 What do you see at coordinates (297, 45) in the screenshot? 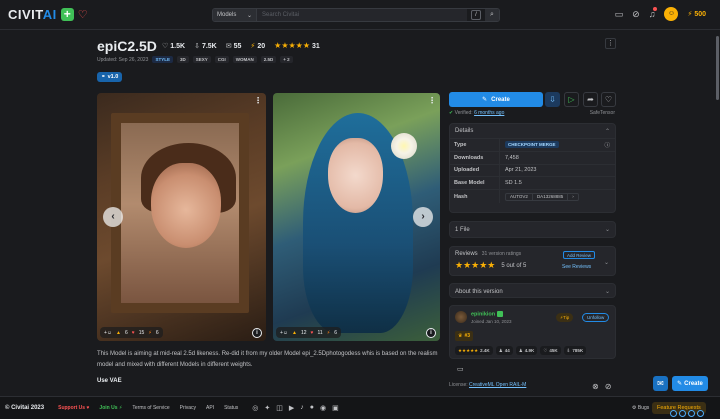
I see `rating-stat: ★★★★★ 31` at bounding box center [297, 45].